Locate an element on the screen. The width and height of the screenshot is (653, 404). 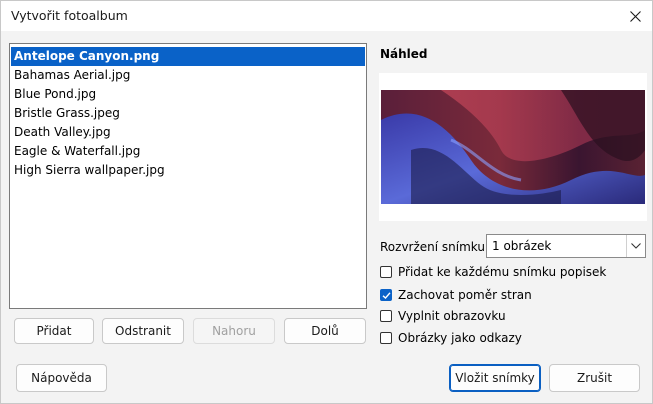
remove-button: Odstranit is located at coordinates (143, 331).